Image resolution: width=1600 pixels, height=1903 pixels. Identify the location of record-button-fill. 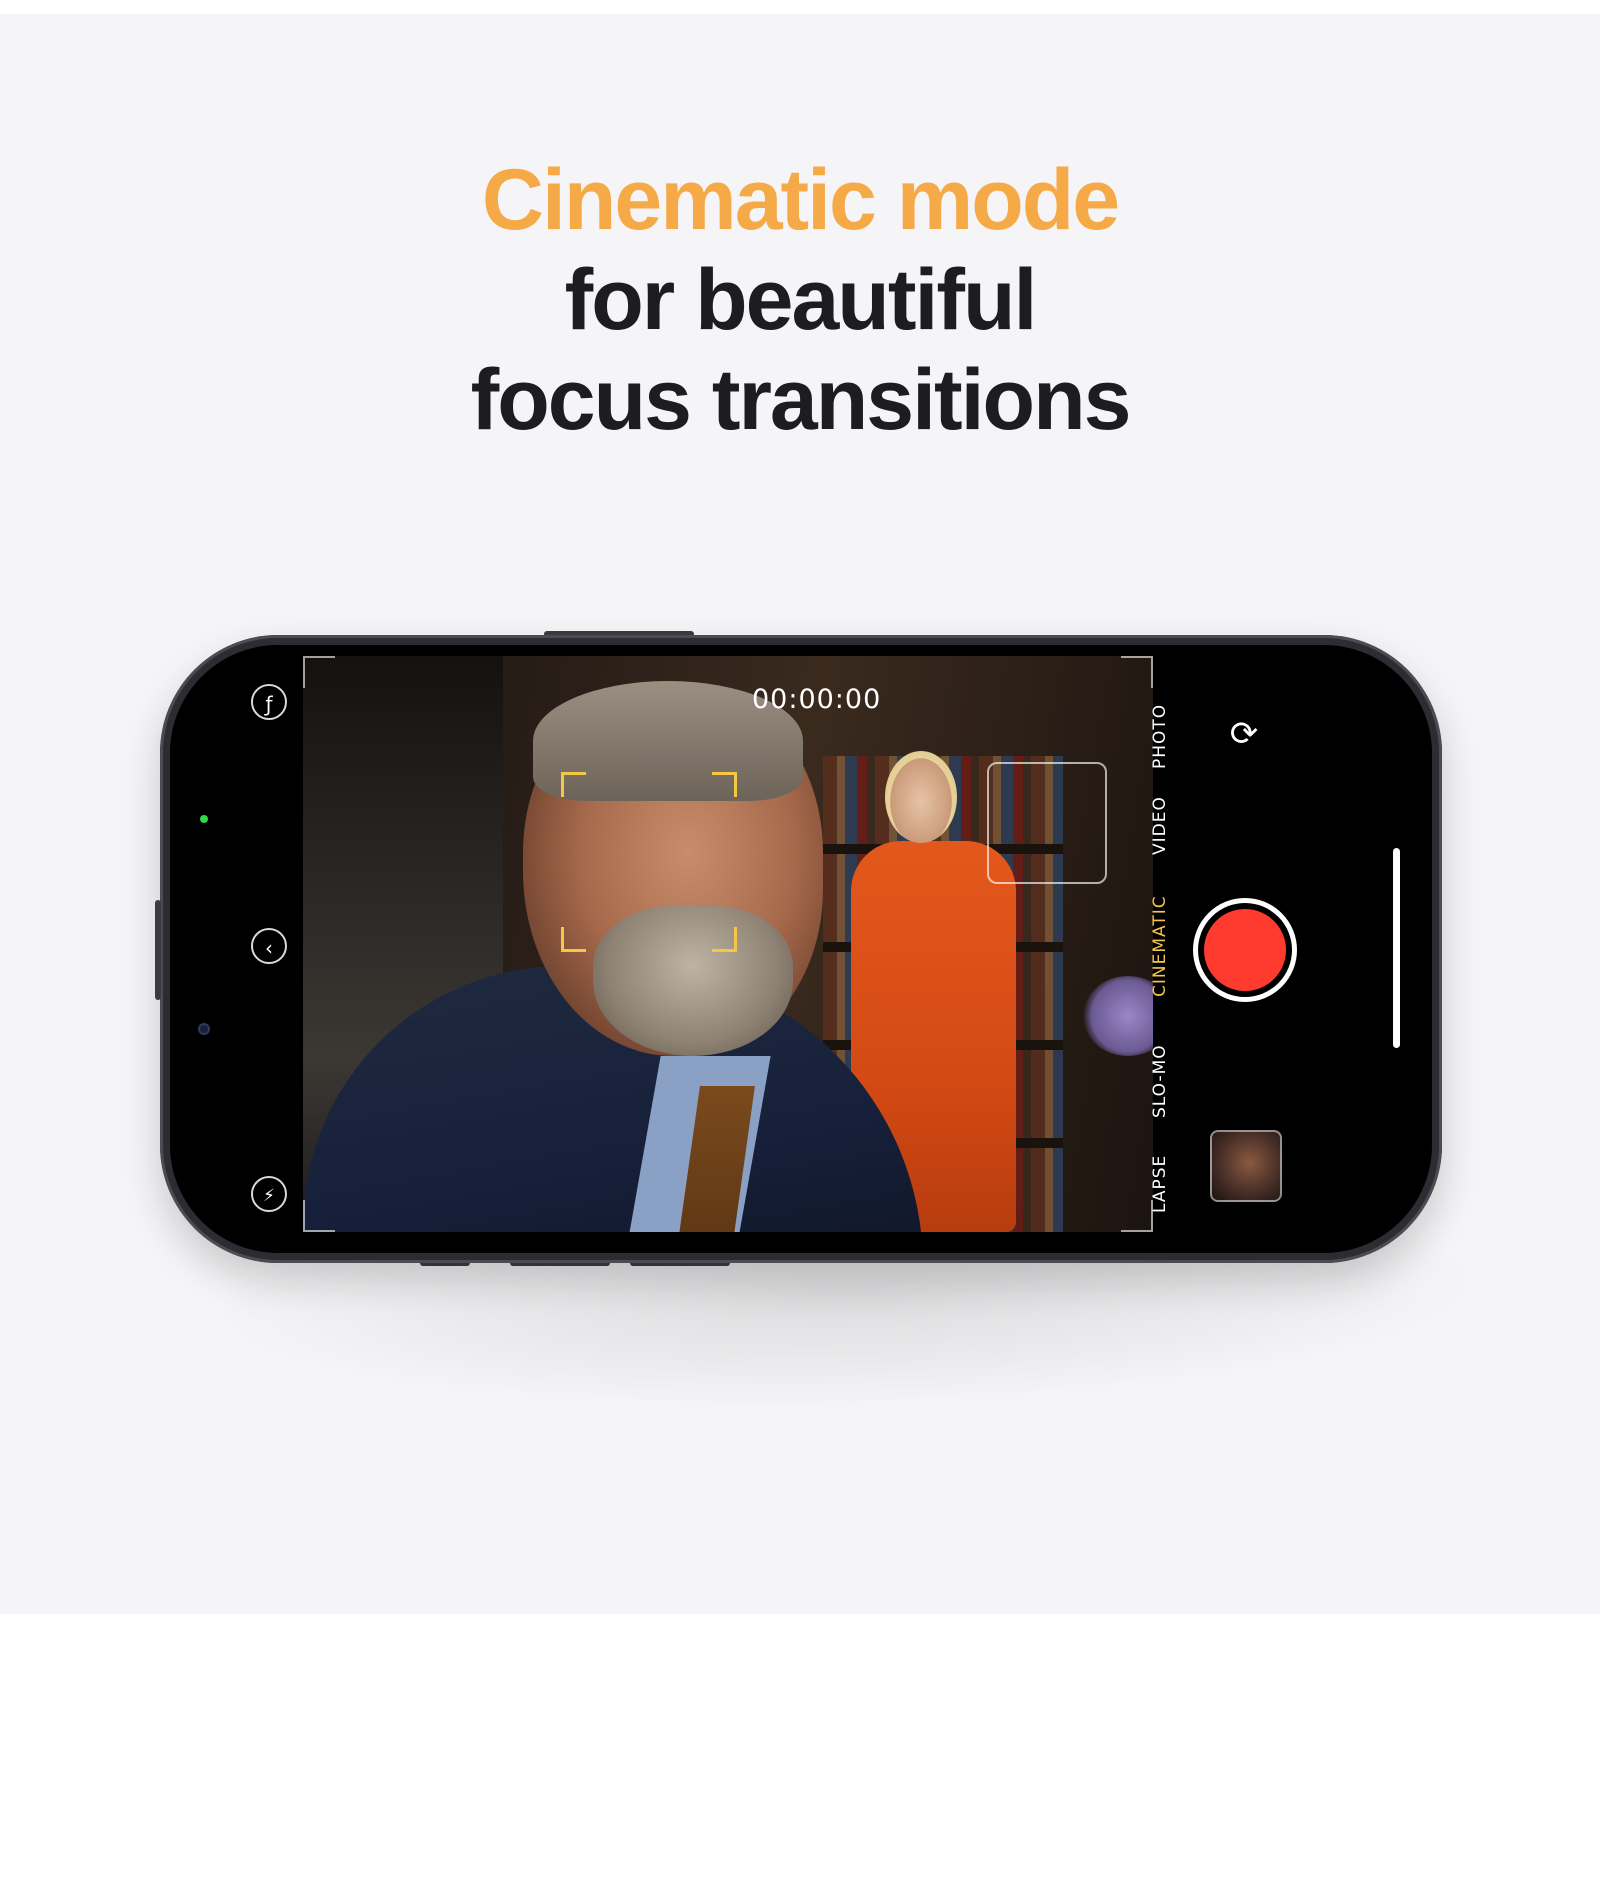
(1245, 950).